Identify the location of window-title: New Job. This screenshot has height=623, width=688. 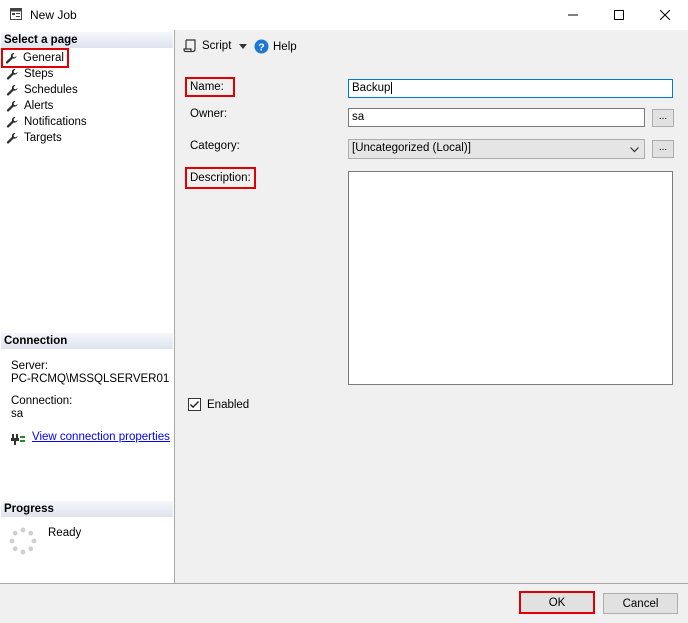
(53, 15).